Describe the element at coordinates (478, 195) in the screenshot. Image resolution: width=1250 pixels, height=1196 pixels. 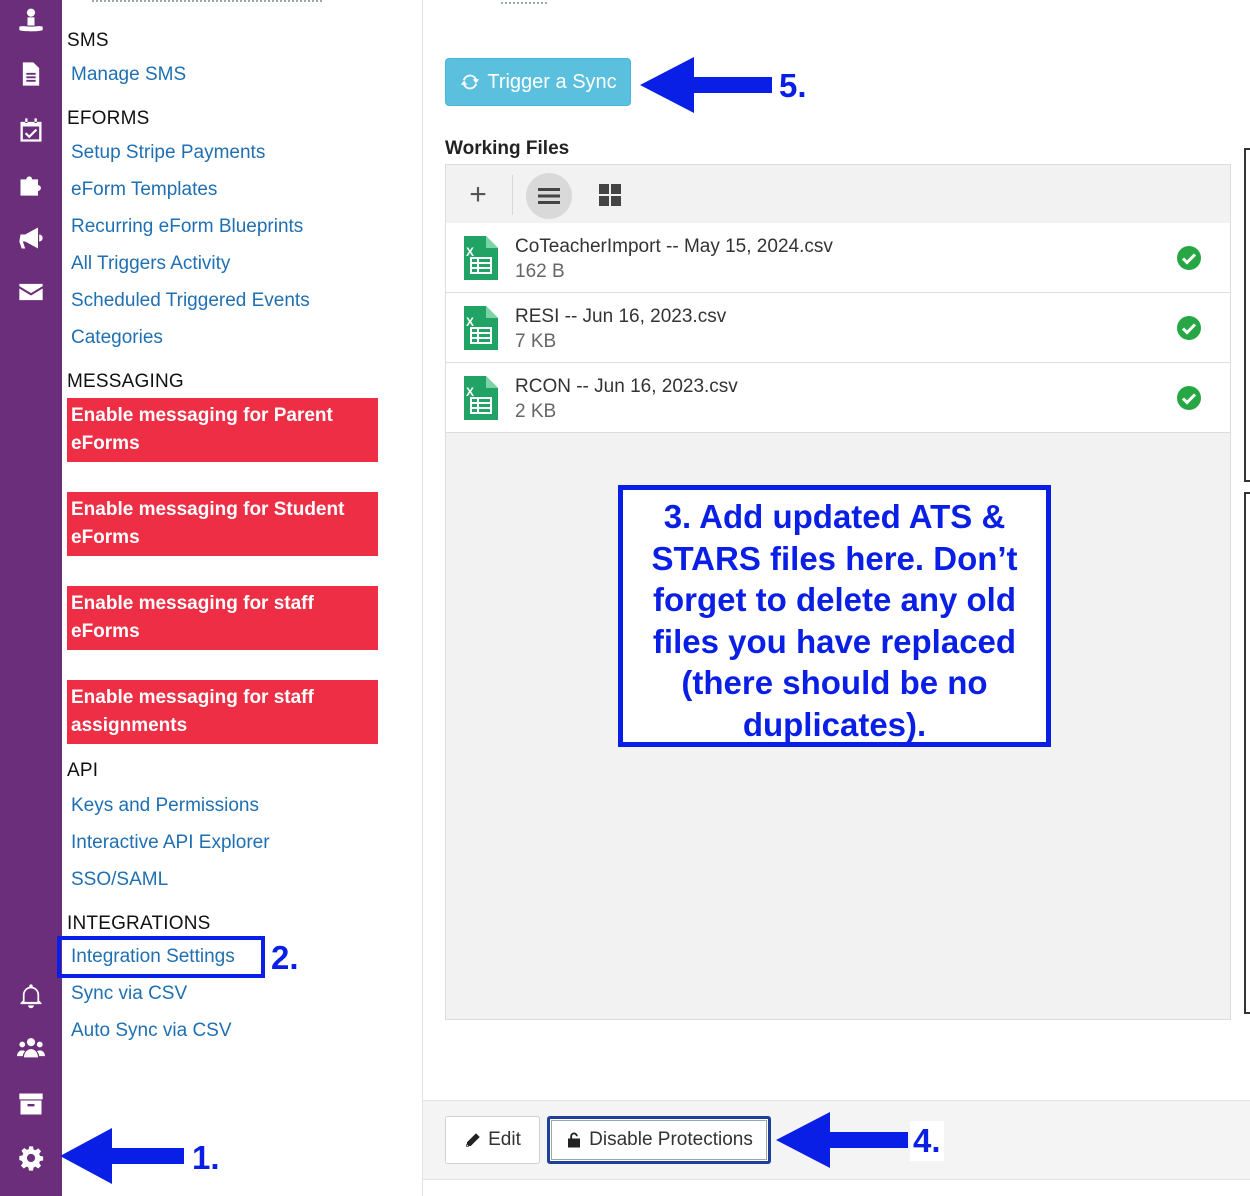
I see `add-file-icon: +` at that location.